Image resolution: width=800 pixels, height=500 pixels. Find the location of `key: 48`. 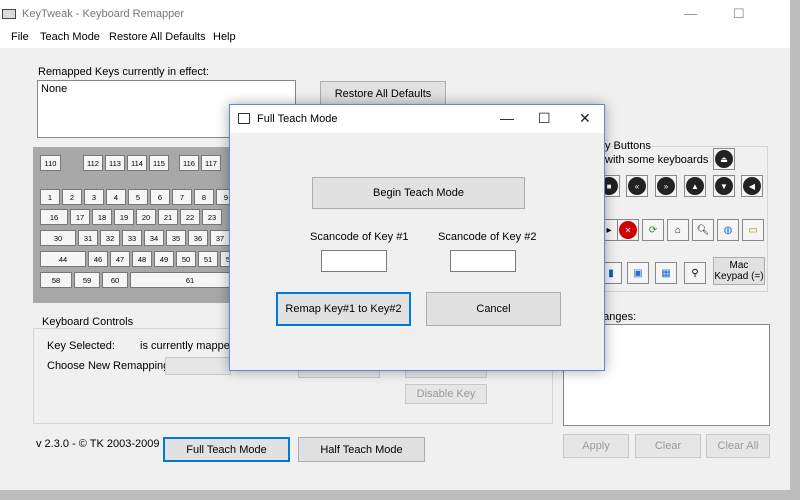

key: 48 is located at coordinates (142, 259).